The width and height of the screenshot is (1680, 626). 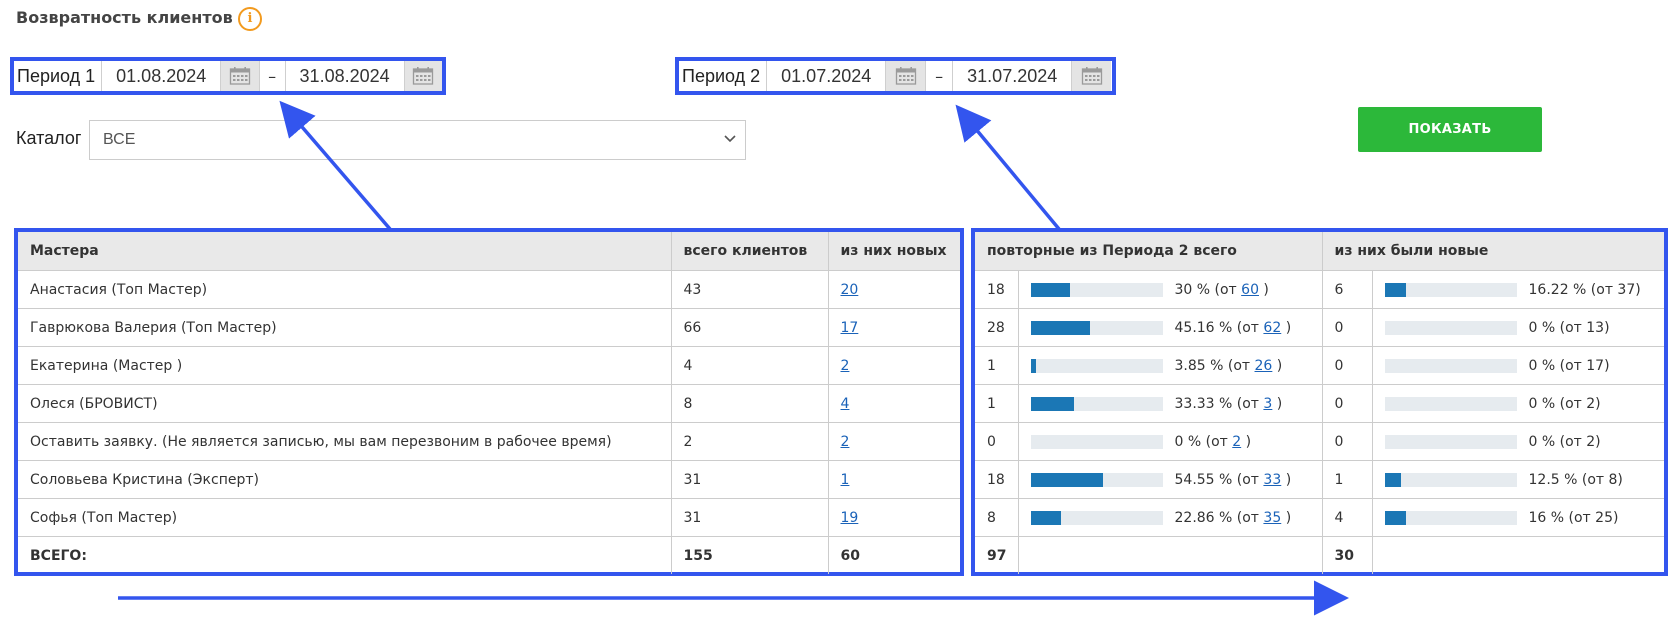 What do you see at coordinates (1518, 517) in the screenshot?
I see `were-new-percent-cell: 16 % (от 25)` at bounding box center [1518, 517].